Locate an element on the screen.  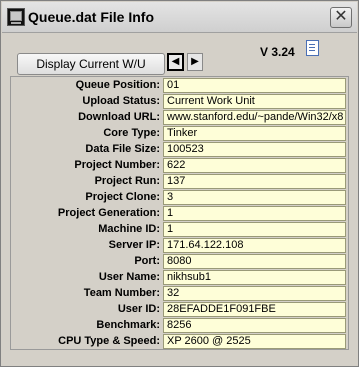
field-label: Machine ID: is located at coordinates (129, 229).